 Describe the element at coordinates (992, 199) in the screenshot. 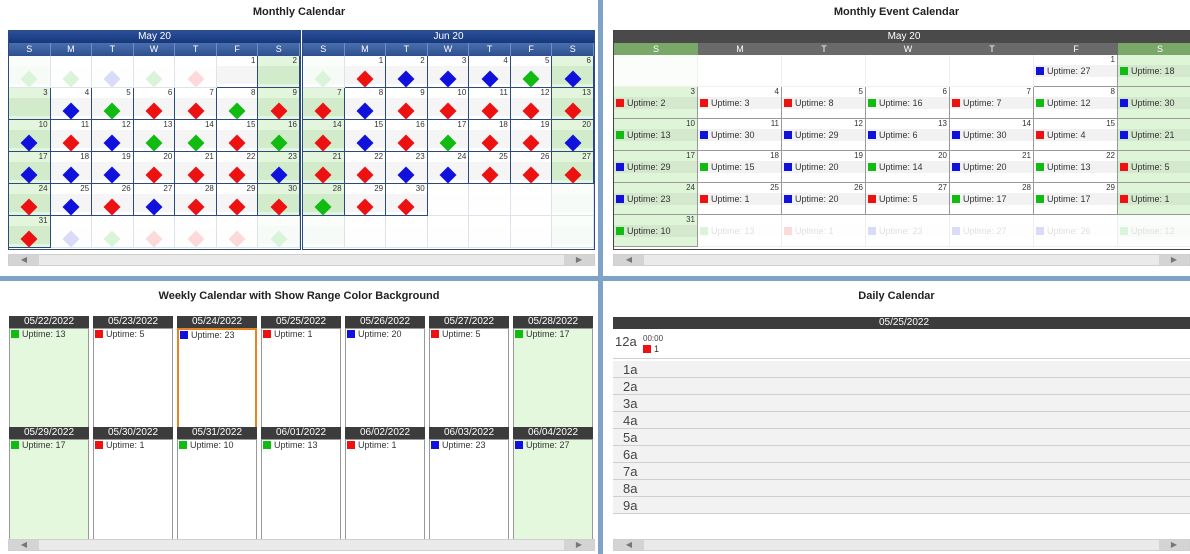

I see `day-cell: 28 Uptime: 17` at that location.